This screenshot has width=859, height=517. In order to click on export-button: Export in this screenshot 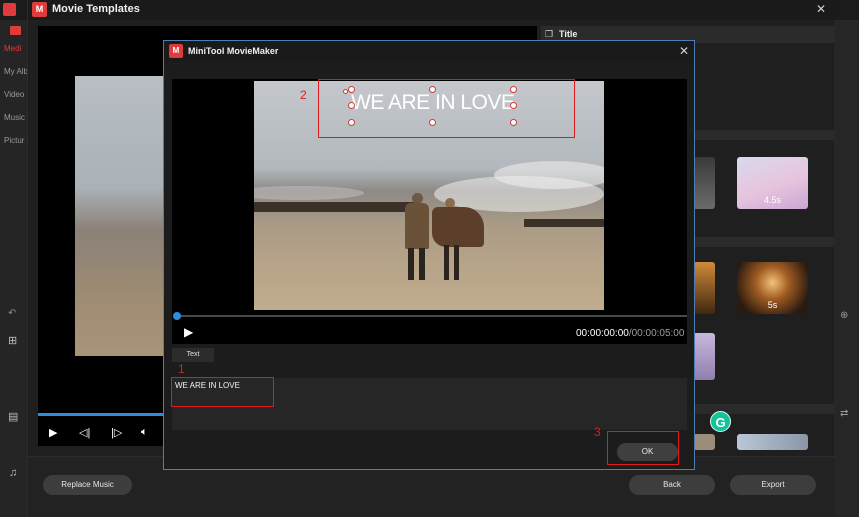, I will do `click(773, 485)`.